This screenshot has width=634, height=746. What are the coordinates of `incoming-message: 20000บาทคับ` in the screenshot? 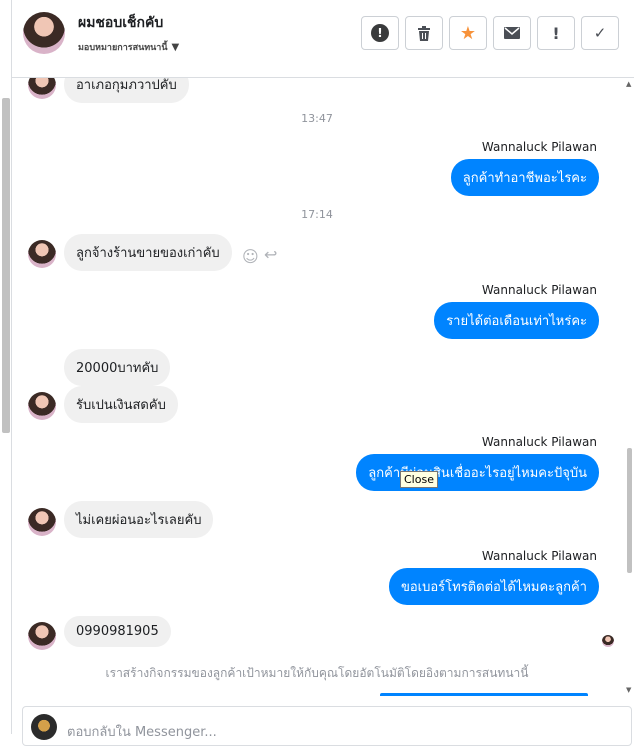 It's located at (117, 367).